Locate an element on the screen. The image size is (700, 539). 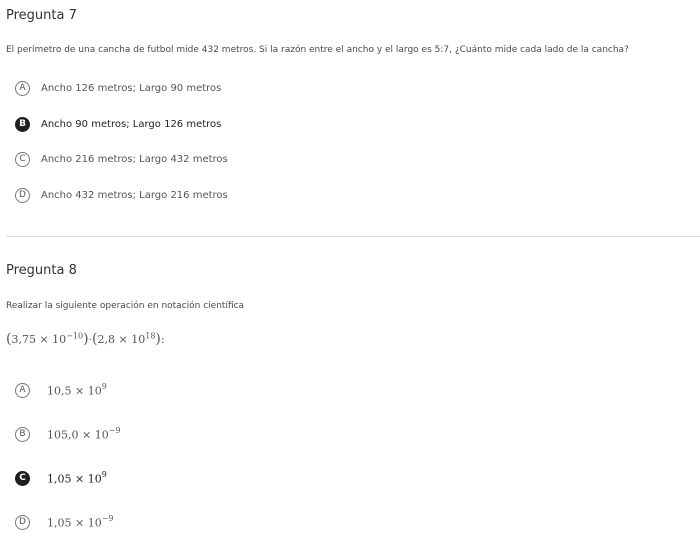
q8-option-a: A 10,5 × 109 is located at coordinates (61, 390).